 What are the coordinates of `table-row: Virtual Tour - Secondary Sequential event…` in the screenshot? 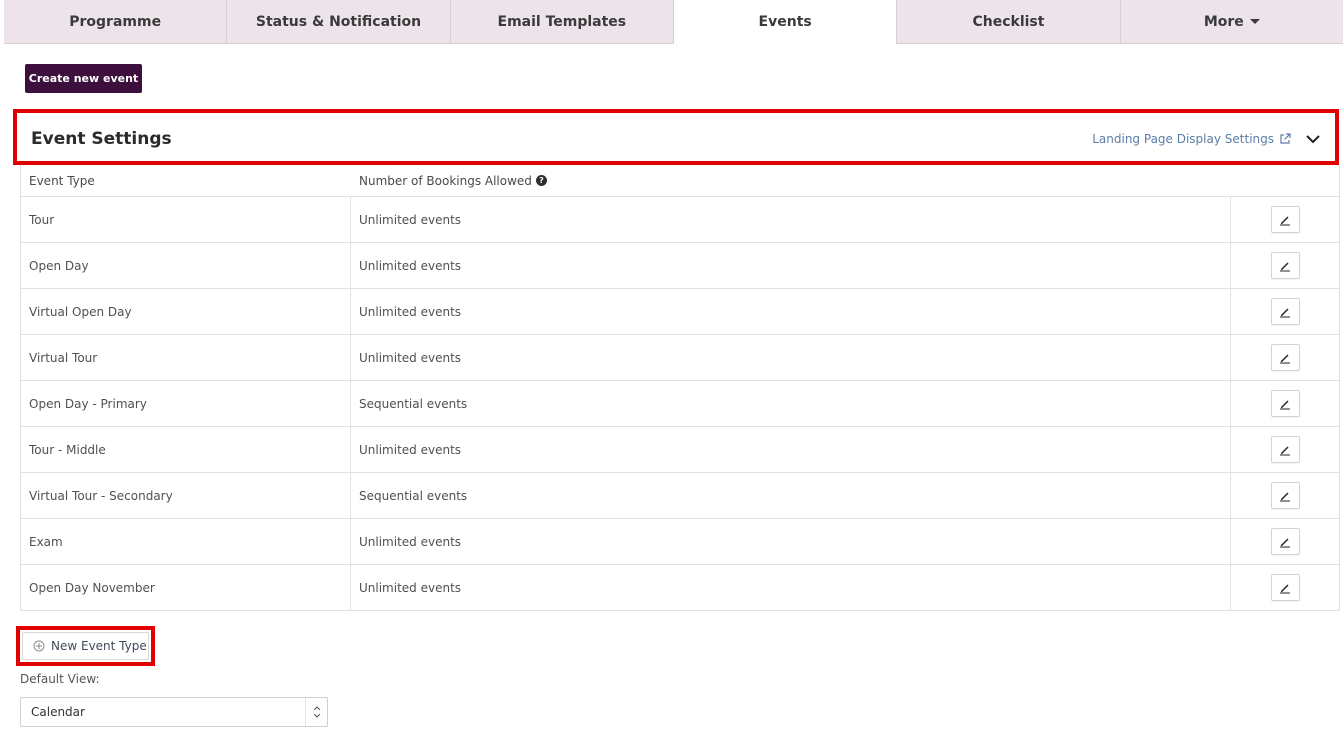 It's located at (680, 495).